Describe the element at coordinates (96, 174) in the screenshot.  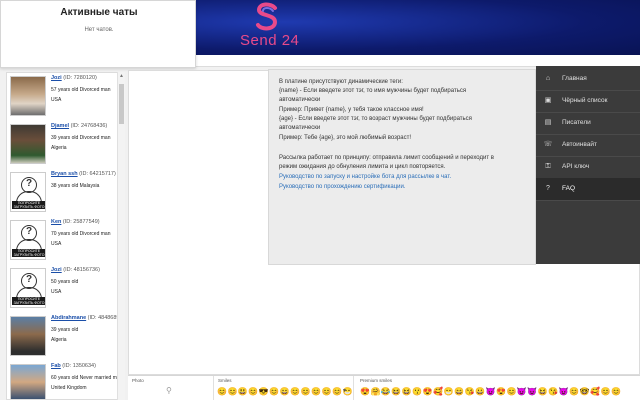
I see `user-id: (ID: 64215717)` at that location.